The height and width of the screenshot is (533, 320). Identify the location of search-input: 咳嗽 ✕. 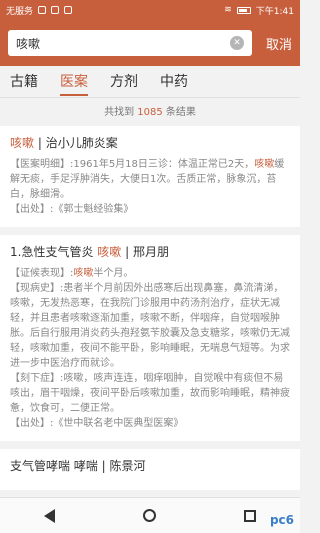
(130, 43).